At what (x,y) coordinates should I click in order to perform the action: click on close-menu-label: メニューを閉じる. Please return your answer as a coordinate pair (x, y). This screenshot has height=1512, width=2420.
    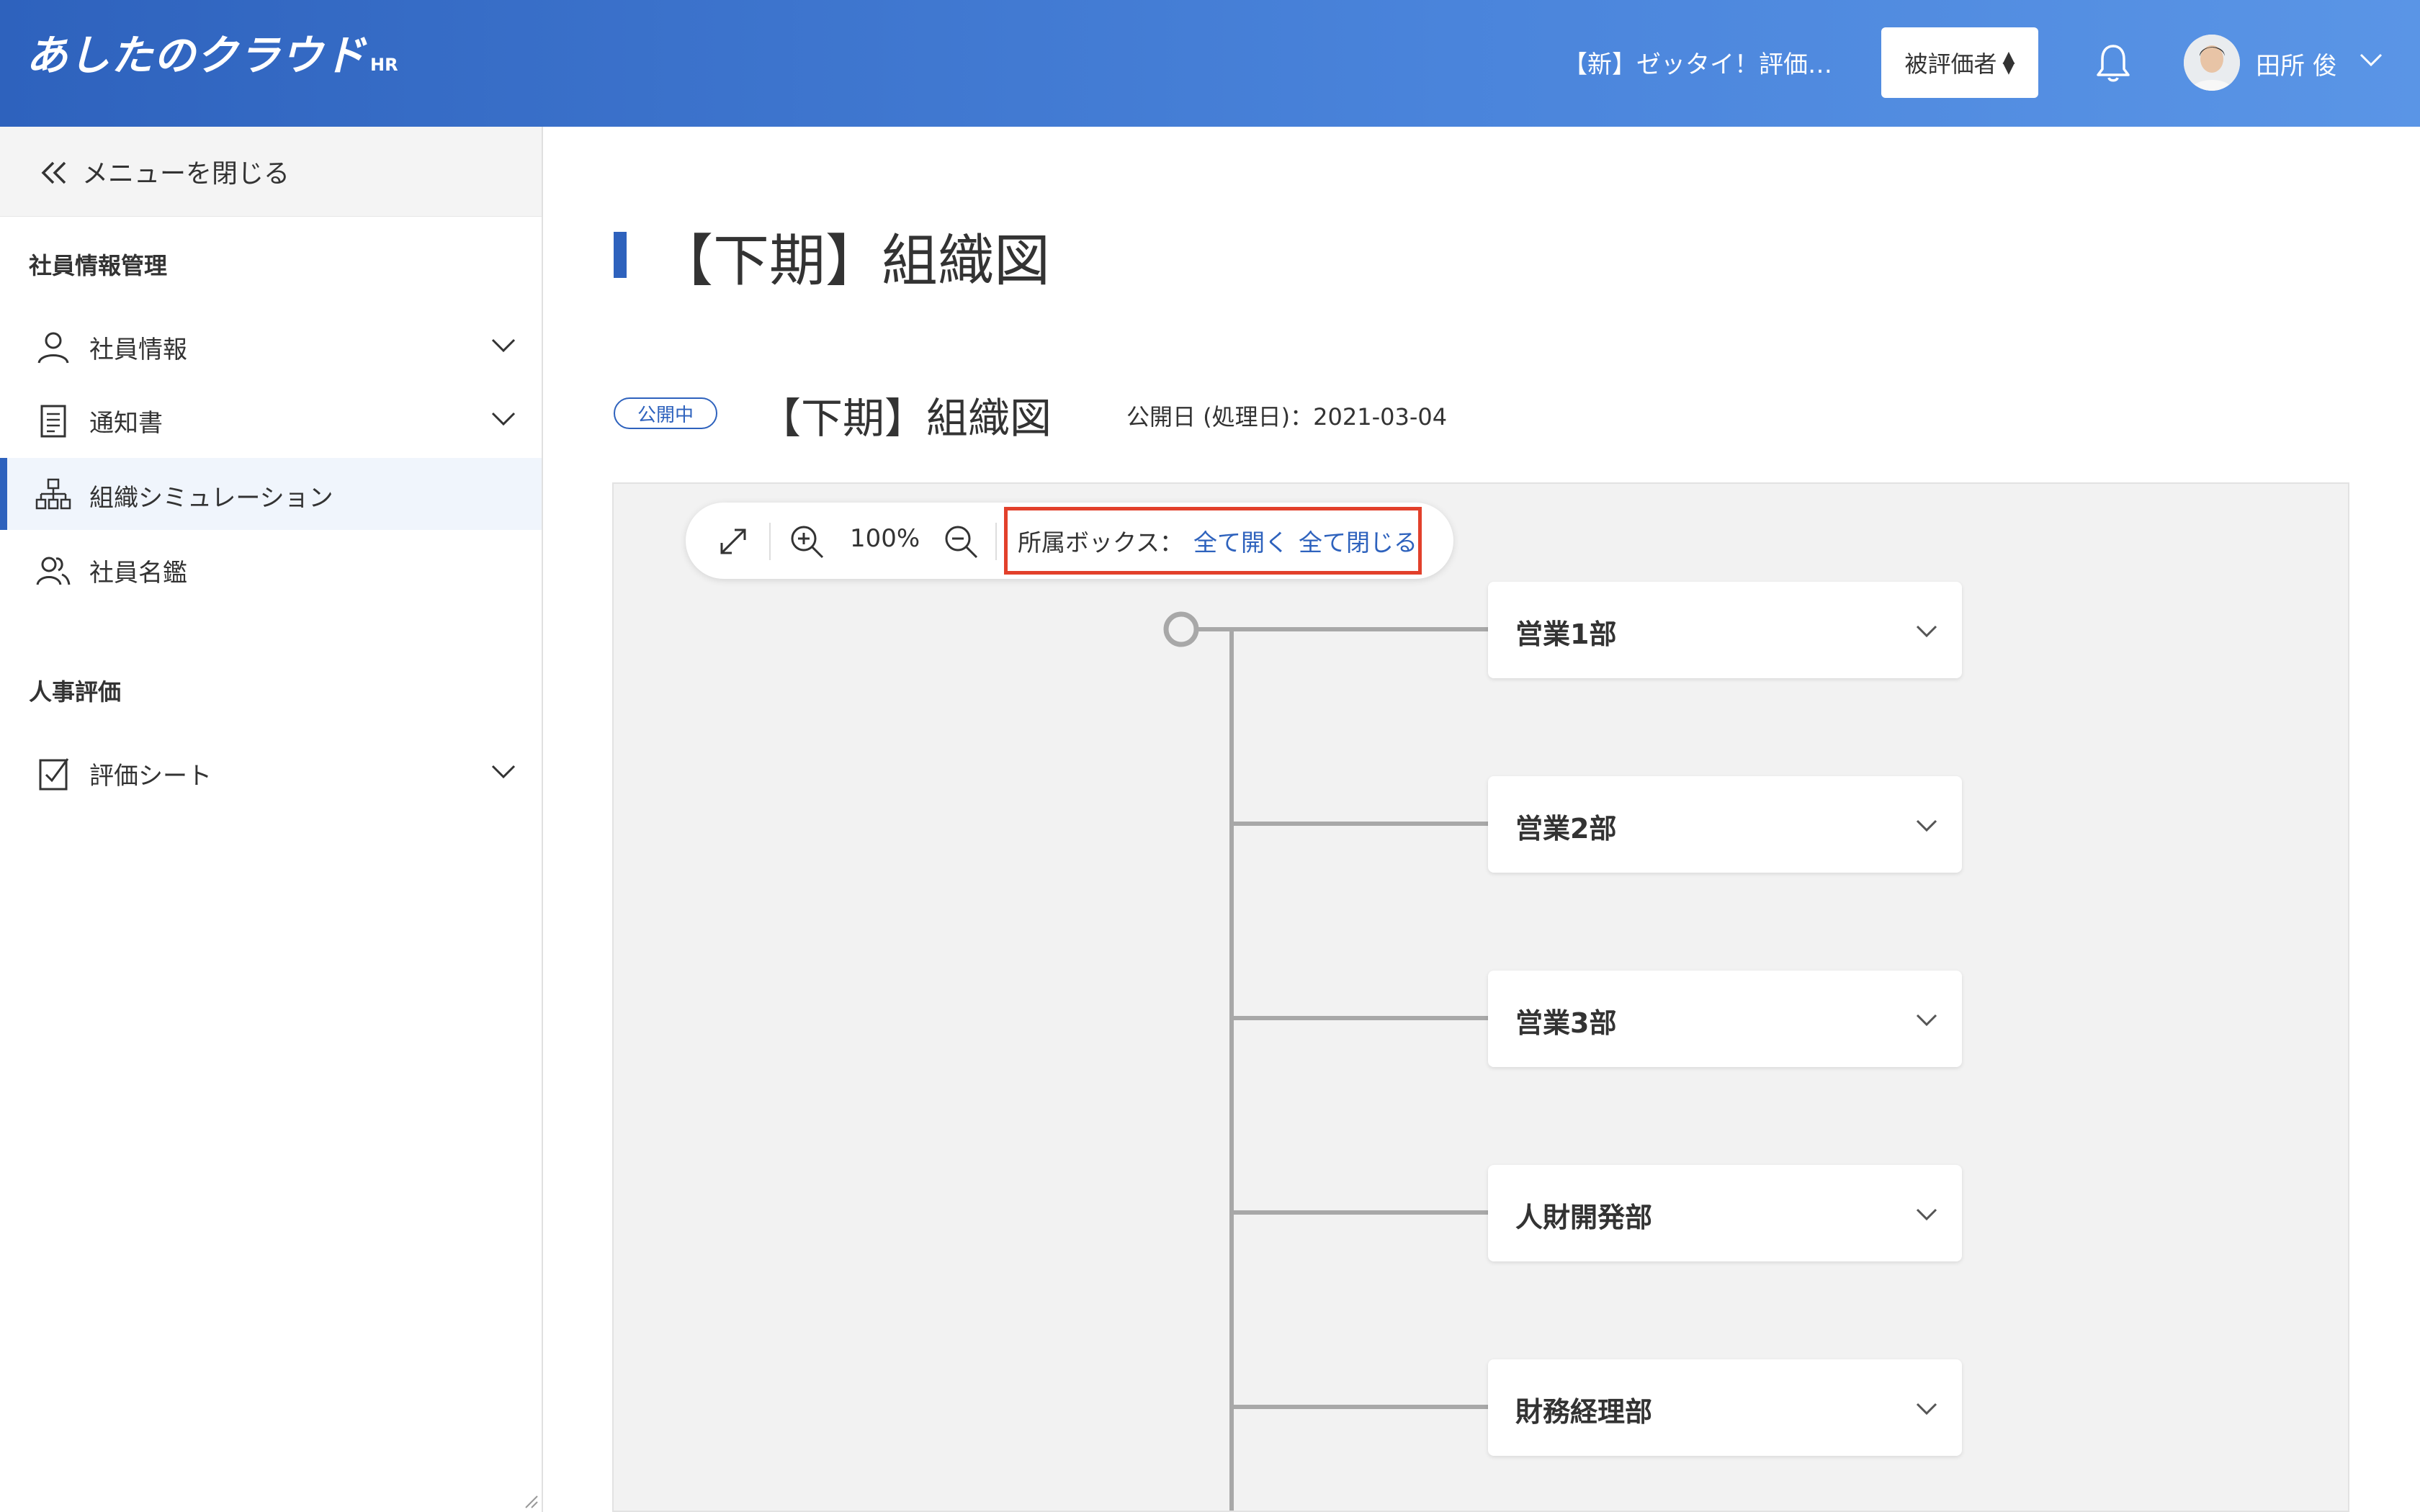
    Looking at the image, I should click on (186, 174).